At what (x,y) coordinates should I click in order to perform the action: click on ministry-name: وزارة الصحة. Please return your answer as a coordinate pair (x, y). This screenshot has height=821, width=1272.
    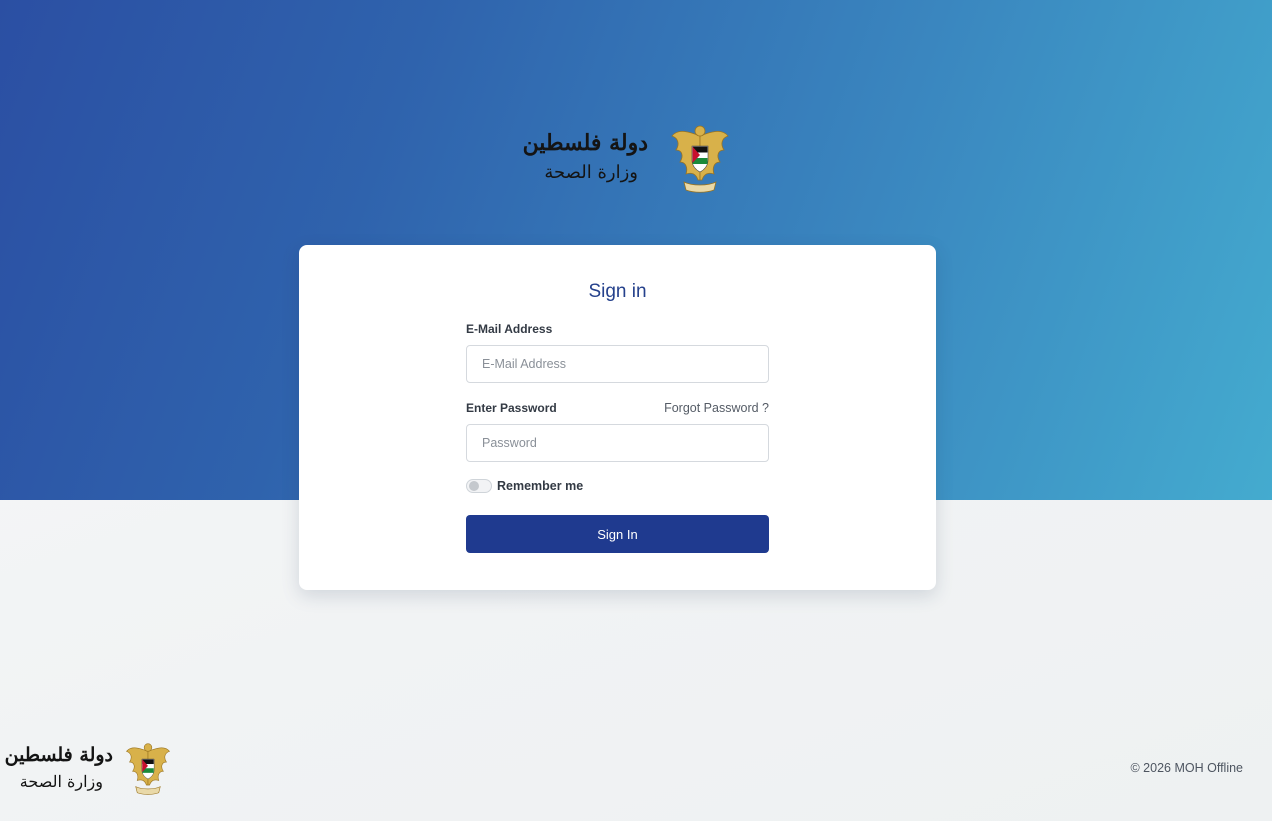
    Looking at the image, I should click on (591, 172).